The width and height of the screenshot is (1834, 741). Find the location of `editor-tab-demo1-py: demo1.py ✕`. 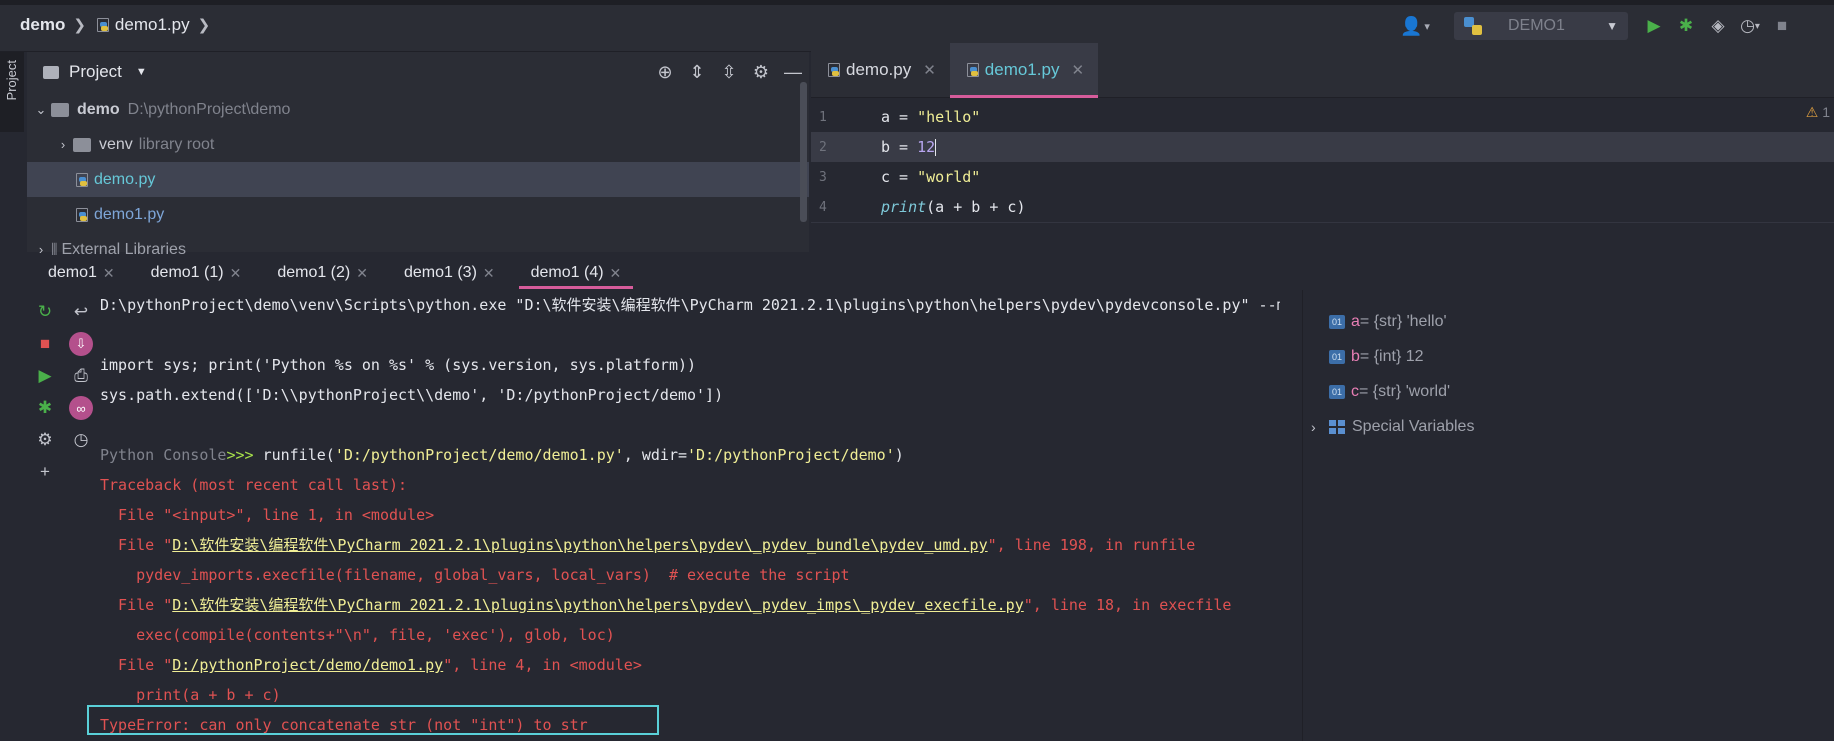

editor-tab-demo1-py: demo1.py ✕ is located at coordinates (1024, 70).